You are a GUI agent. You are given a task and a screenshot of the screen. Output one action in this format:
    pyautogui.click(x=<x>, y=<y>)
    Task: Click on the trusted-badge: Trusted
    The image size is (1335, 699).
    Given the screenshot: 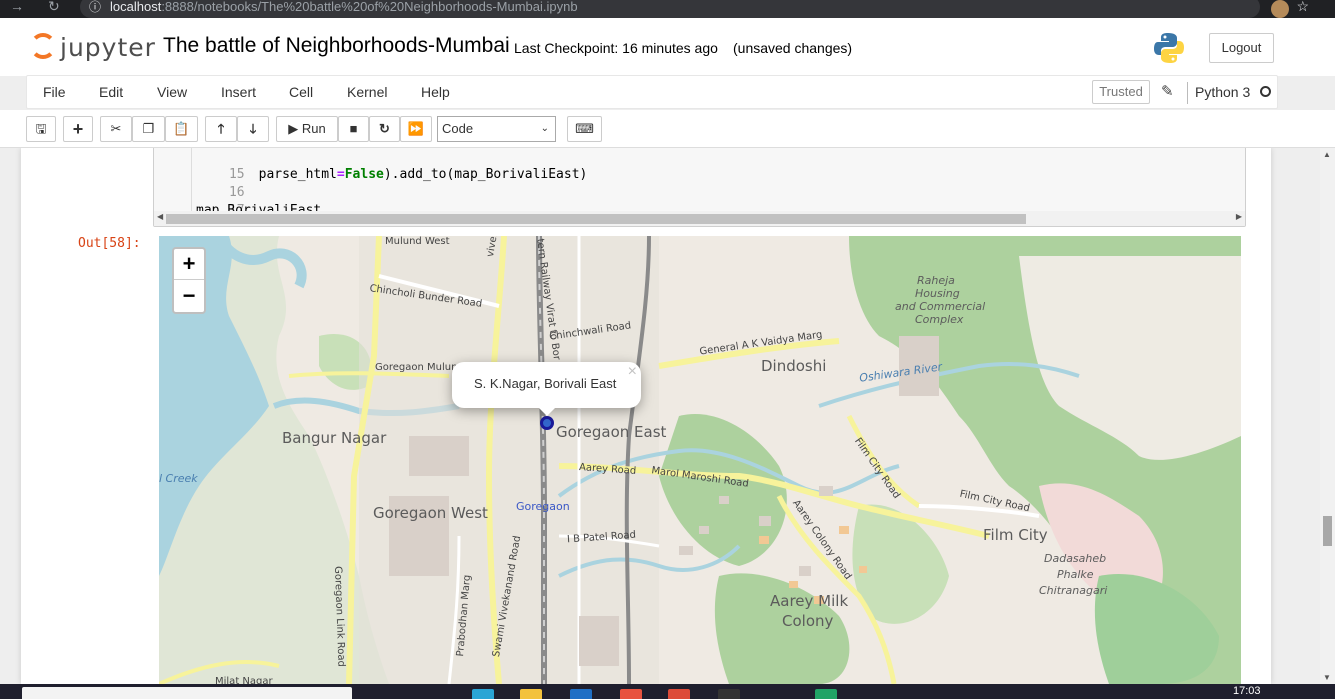 What is the action you would take?
    pyautogui.click(x=1121, y=92)
    